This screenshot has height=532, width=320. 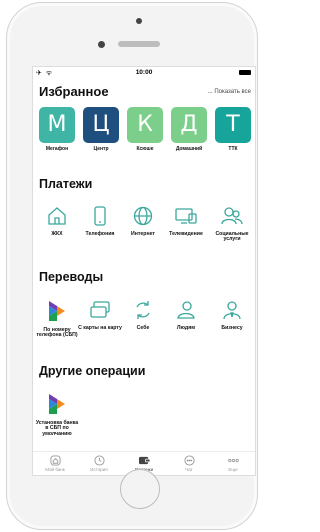 What do you see at coordinates (144, 460) in the screenshot?
I see `wallet-icon` at bounding box center [144, 460].